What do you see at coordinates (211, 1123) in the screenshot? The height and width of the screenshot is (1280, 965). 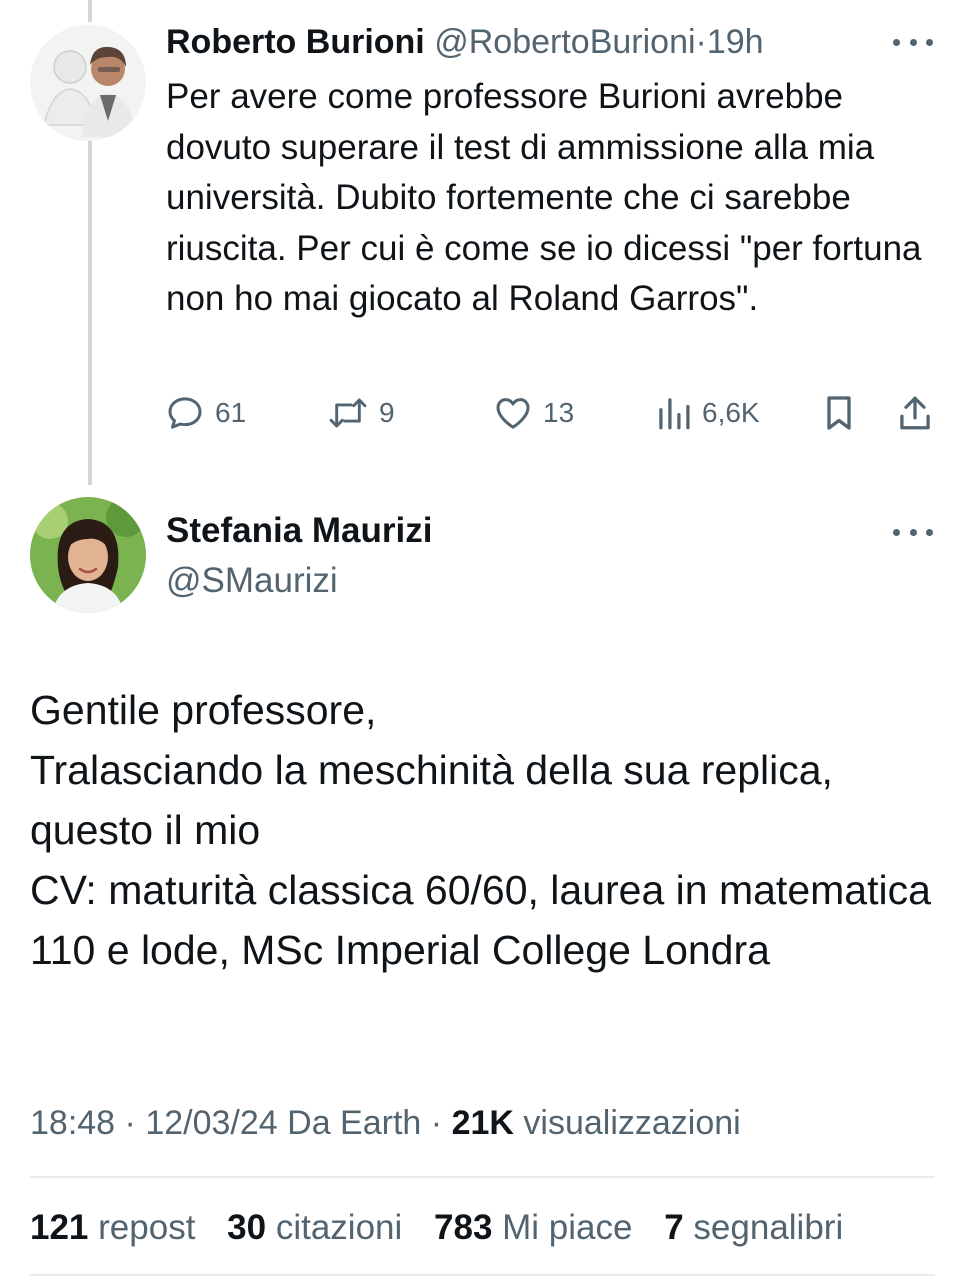 I see `tweet-date: 12/03/24` at bounding box center [211, 1123].